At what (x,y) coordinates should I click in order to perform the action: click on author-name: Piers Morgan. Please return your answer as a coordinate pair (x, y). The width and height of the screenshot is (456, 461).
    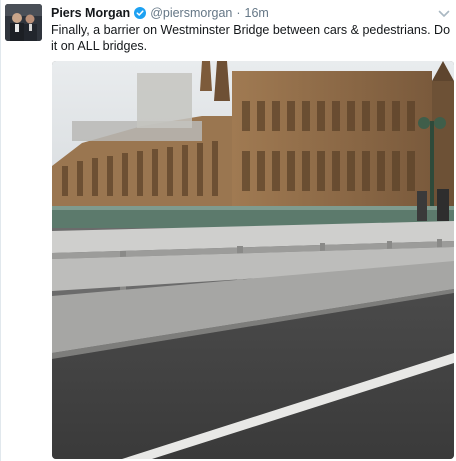
    Looking at the image, I should click on (90, 13).